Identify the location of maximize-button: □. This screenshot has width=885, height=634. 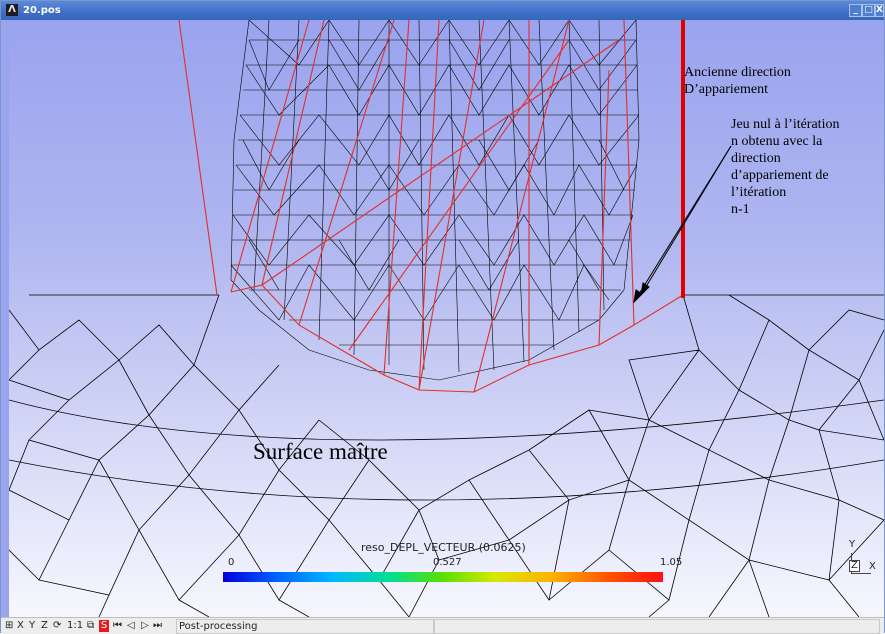
(868, 10).